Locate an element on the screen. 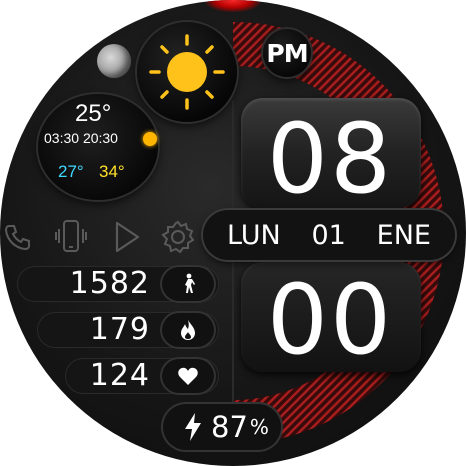 This screenshot has width=466, height=466. steps-value: 1582 is located at coordinates (109, 283).